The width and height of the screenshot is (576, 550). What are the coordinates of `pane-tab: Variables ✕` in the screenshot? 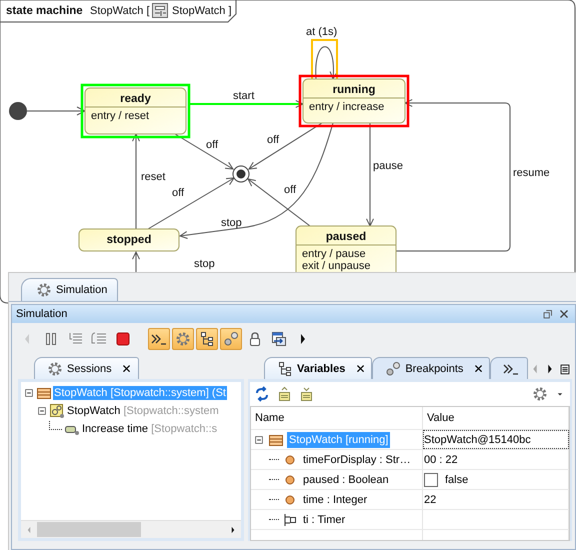 It's located at (318, 368).